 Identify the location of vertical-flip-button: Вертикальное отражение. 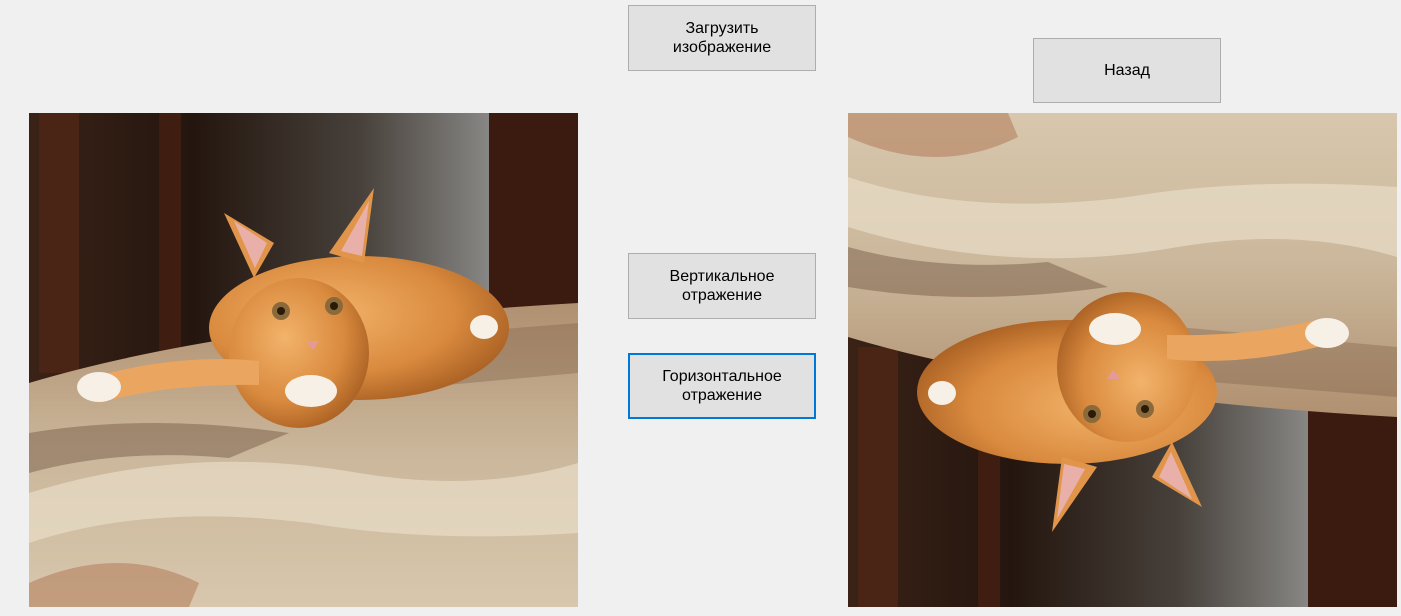
(722, 286).